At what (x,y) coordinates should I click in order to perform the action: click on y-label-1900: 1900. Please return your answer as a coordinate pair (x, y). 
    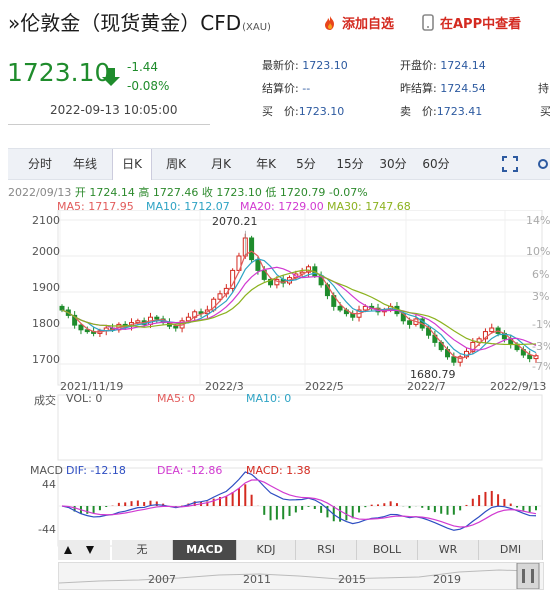
    Looking at the image, I should click on (46, 287).